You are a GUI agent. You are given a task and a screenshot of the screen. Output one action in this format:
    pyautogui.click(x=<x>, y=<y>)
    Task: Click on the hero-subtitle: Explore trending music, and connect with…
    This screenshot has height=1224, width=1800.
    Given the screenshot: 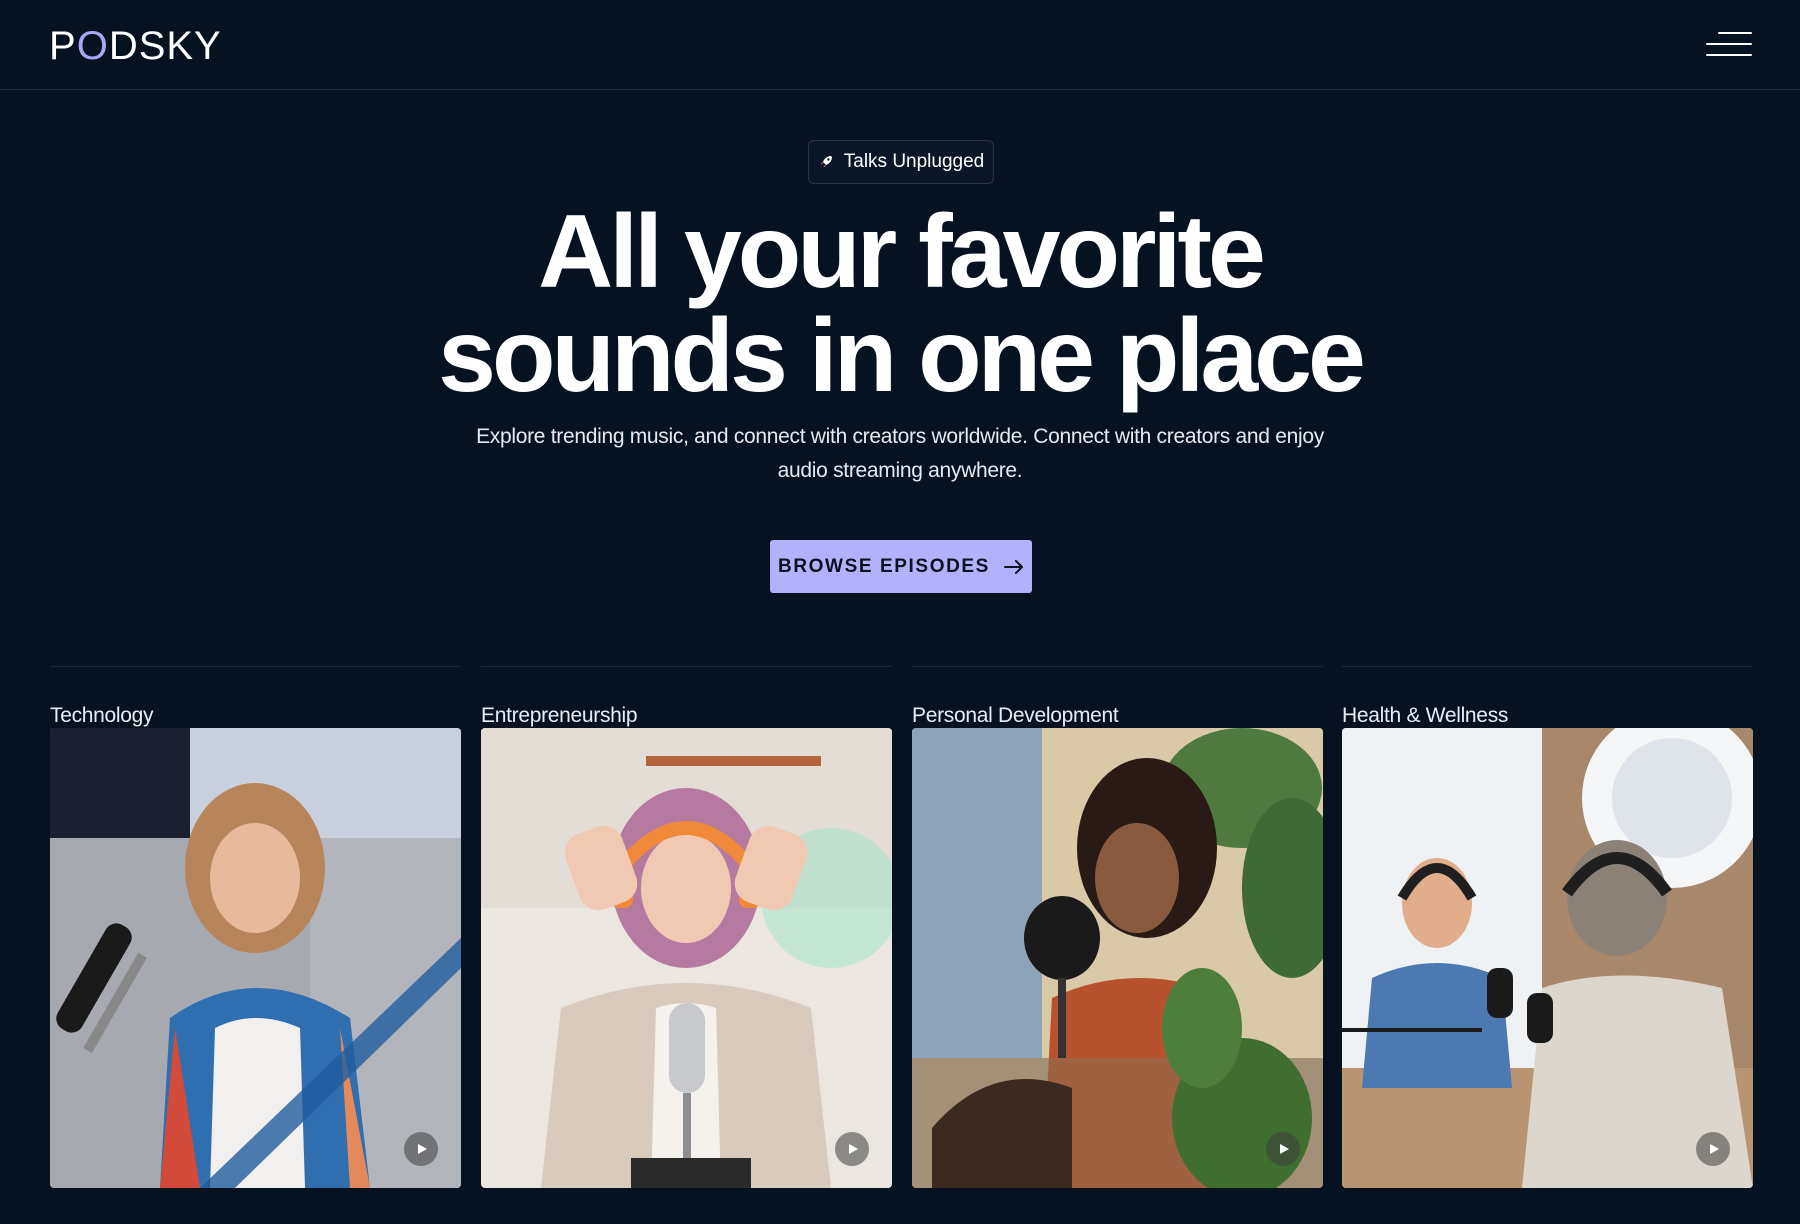 What is the action you would take?
    pyautogui.click(x=900, y=453)
    